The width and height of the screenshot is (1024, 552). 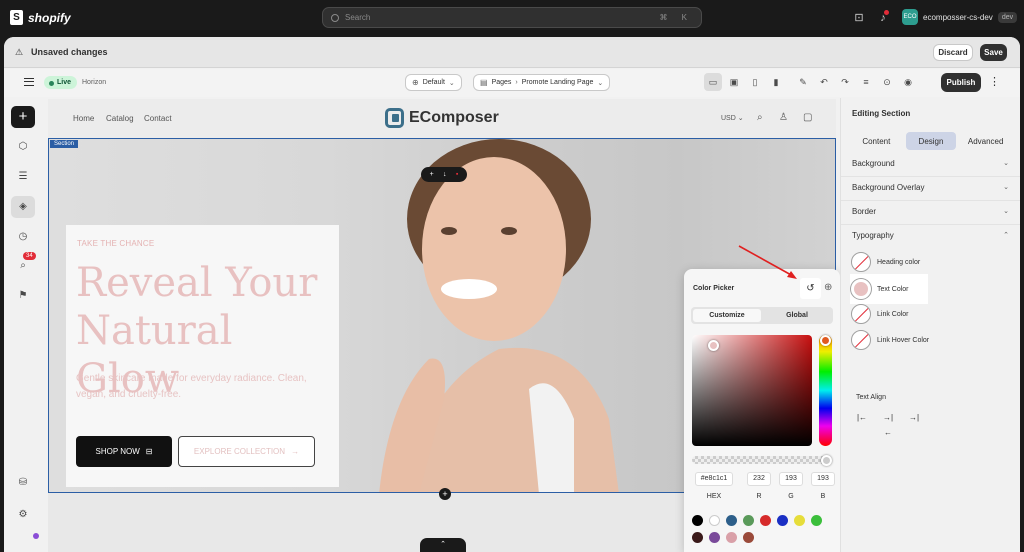 I want to click on search-input: Search ⌘ K, so click(x=512, y=17).